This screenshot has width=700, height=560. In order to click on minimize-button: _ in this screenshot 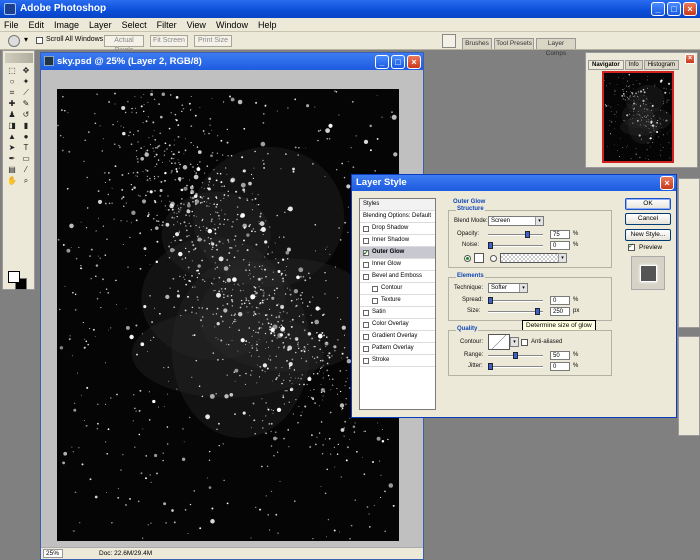, I will do `click(658, 9)`.